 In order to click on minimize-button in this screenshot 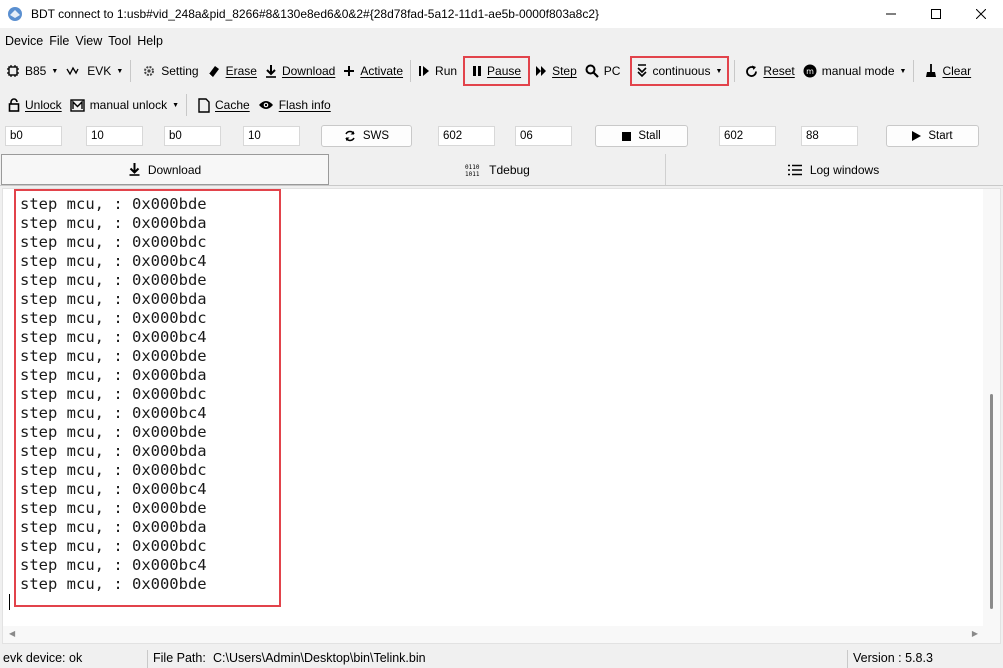, I will do `click(890, 14)`.